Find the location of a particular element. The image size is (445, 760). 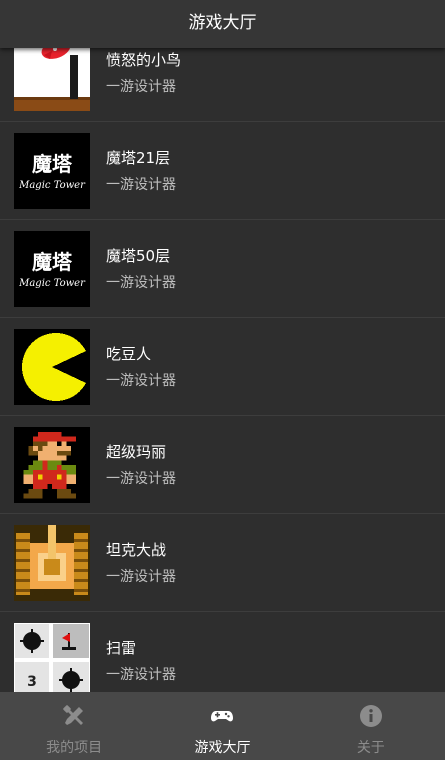

pacman-icon is located at coordinates (52, 367).